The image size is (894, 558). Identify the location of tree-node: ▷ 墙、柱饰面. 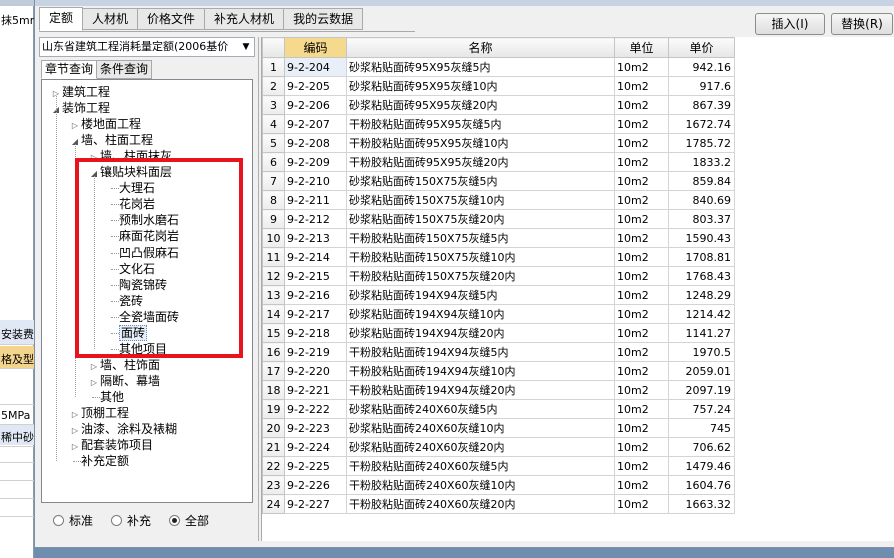
(124, 365).